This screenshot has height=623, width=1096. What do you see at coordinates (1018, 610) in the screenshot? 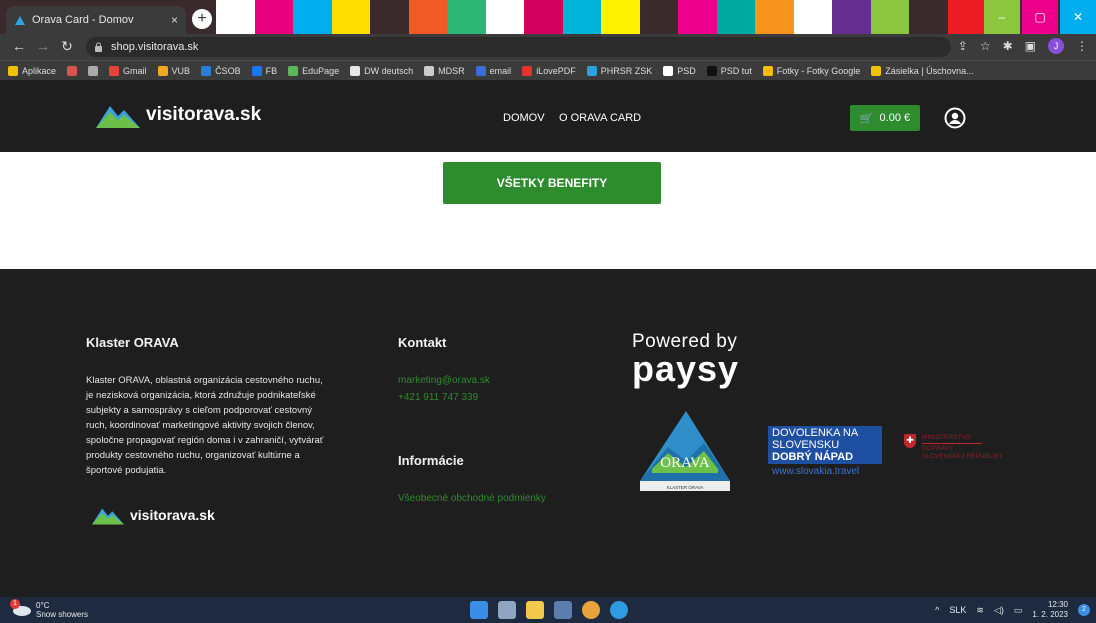
I see `battery-icon: ▭` at bounding box center [1018, 610].